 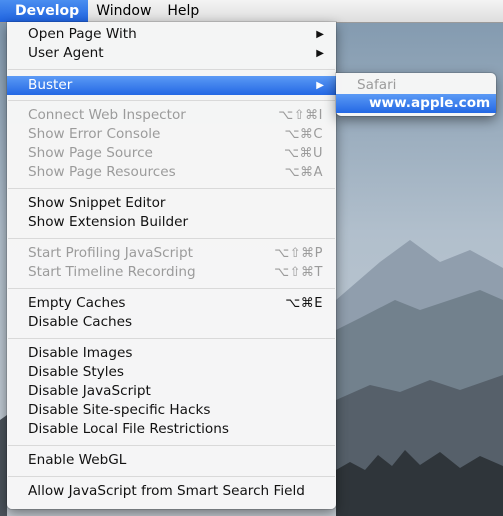 I want to click on keyboard-shortcut: ⌥⌘U, so click(x=303, y=153).